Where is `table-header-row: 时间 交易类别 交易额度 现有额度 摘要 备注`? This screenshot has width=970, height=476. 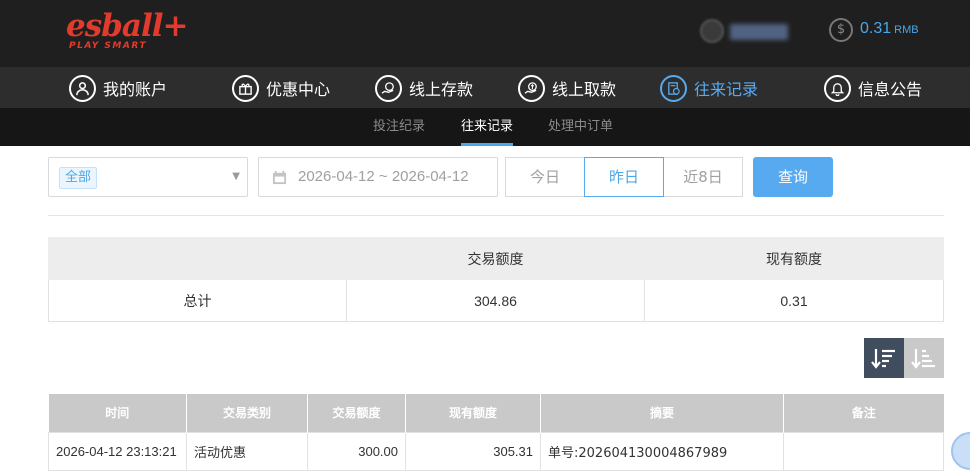 table-header-row: 时间 交易类别 交易额度 现有额度 摘要 备注 is located at coordinates (496, 413).